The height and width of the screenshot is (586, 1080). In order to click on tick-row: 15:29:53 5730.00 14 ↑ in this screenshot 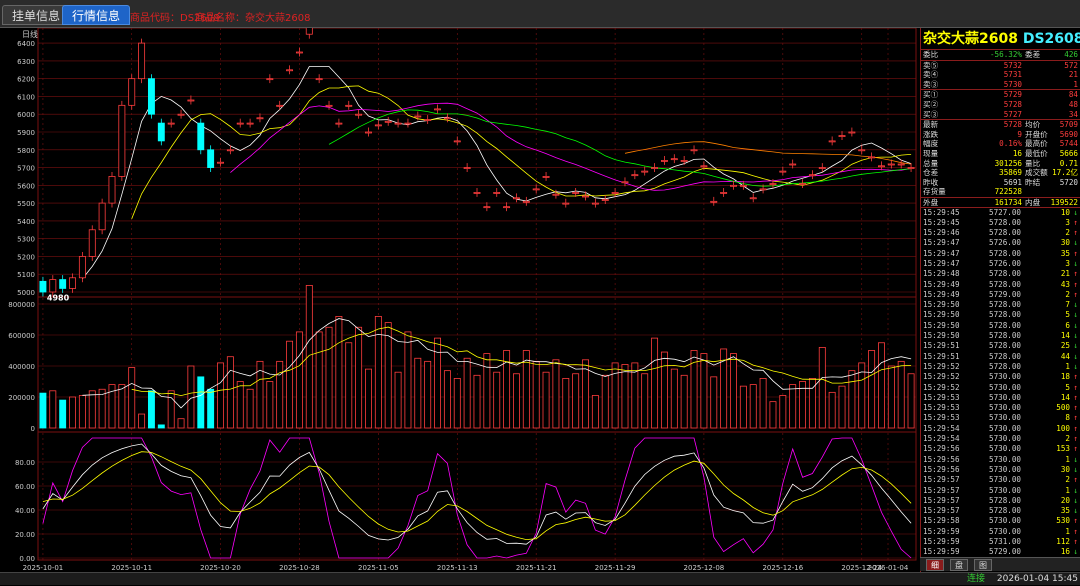, I will do `click(1000, 398)`.